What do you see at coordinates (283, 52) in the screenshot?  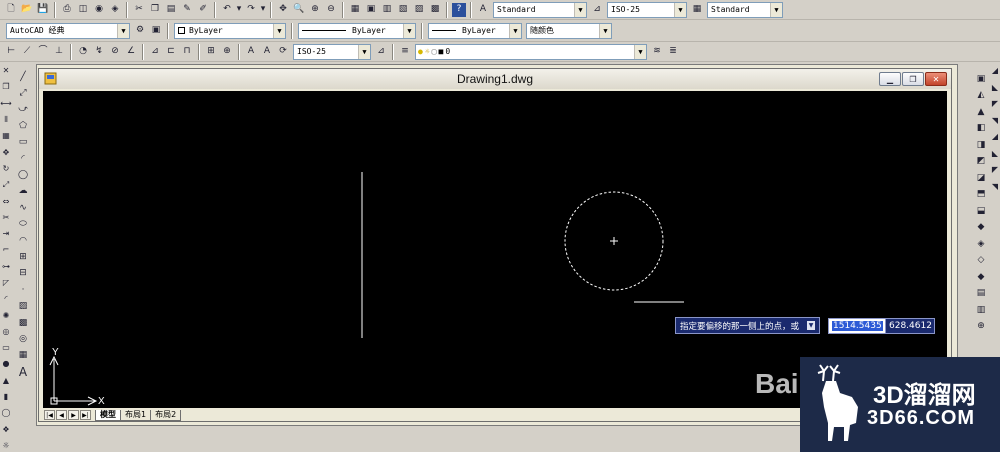 I see `dim-update-icon: ⟳` at bounding box center [283, 52].